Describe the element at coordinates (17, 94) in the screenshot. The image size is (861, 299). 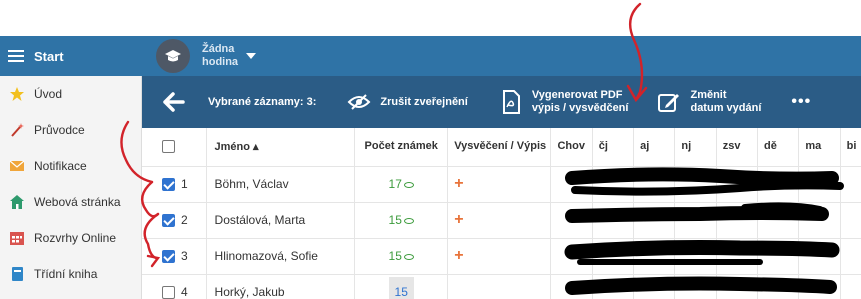
I see `star-icon` at that location.